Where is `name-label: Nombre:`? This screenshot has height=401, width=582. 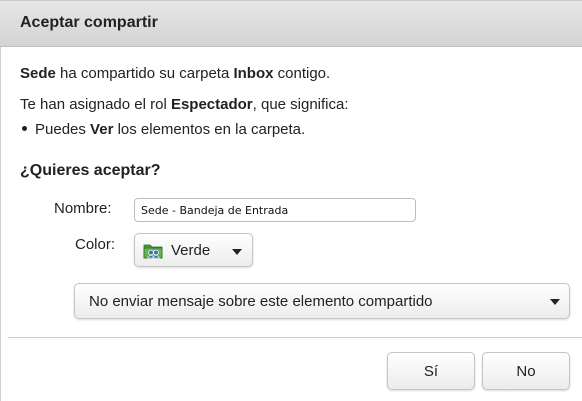
name-label: Nombre: is located at coordinates (83, 208).